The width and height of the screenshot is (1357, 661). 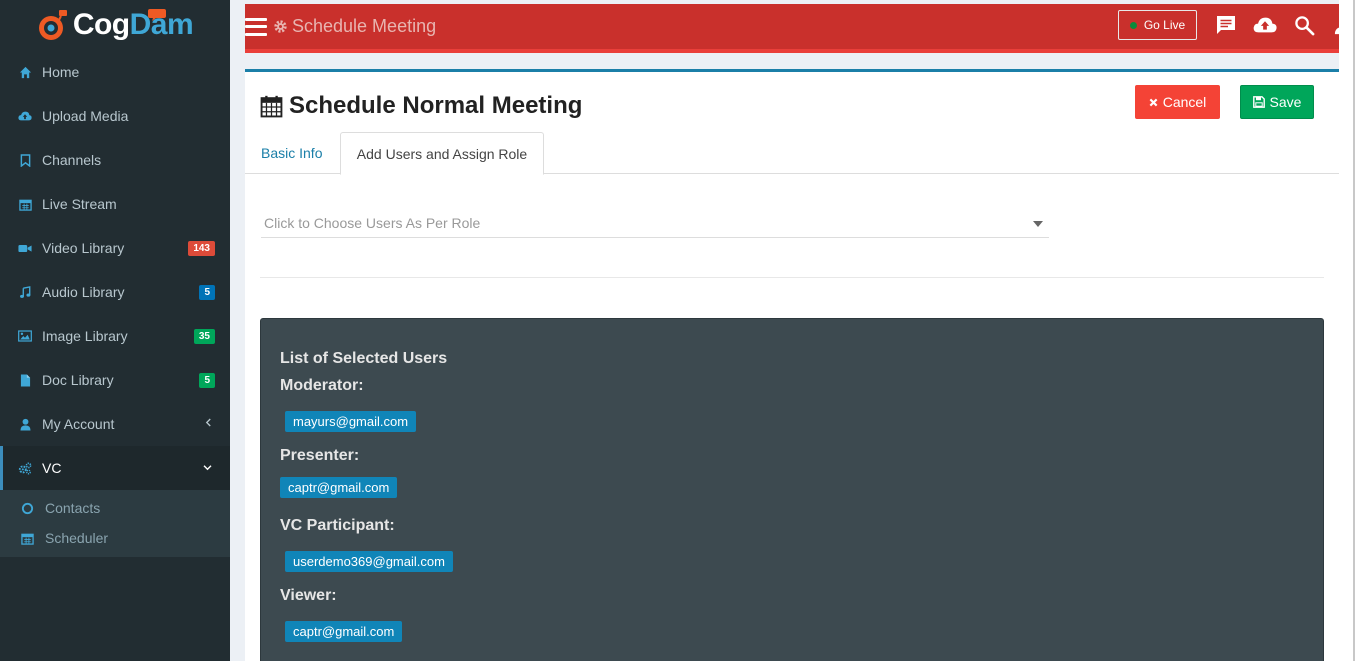 I want to click on sidebar-item-video-library: Video Library 143, so click(x=115, y=248).